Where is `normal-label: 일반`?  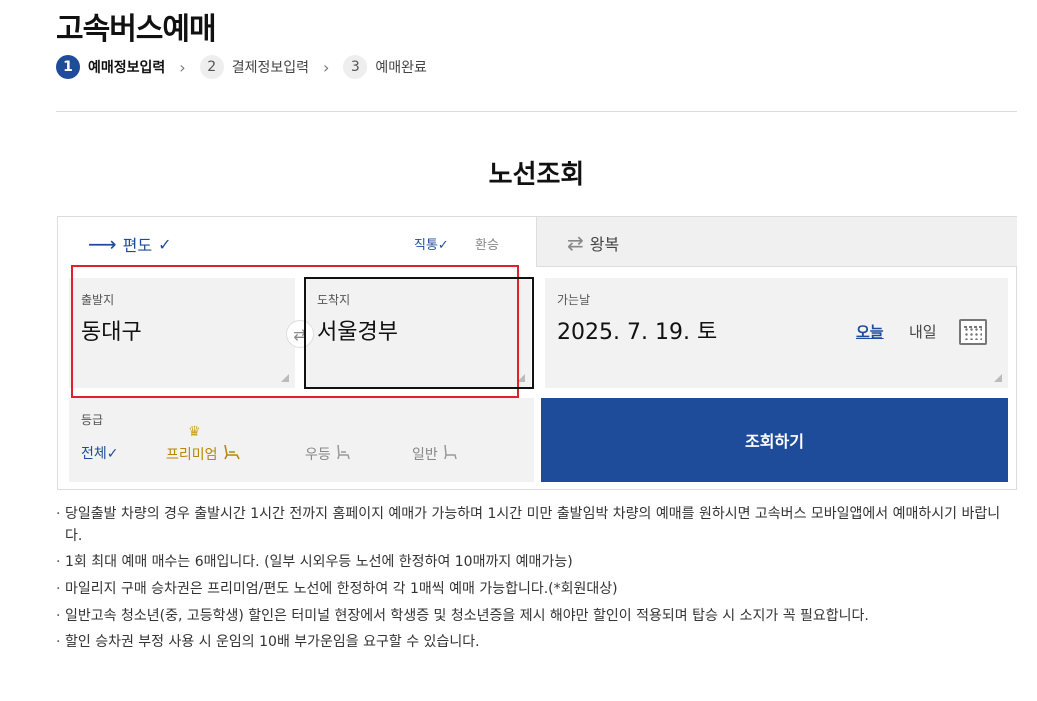 normal-label: 일반 is located at coordinates (425, 455).